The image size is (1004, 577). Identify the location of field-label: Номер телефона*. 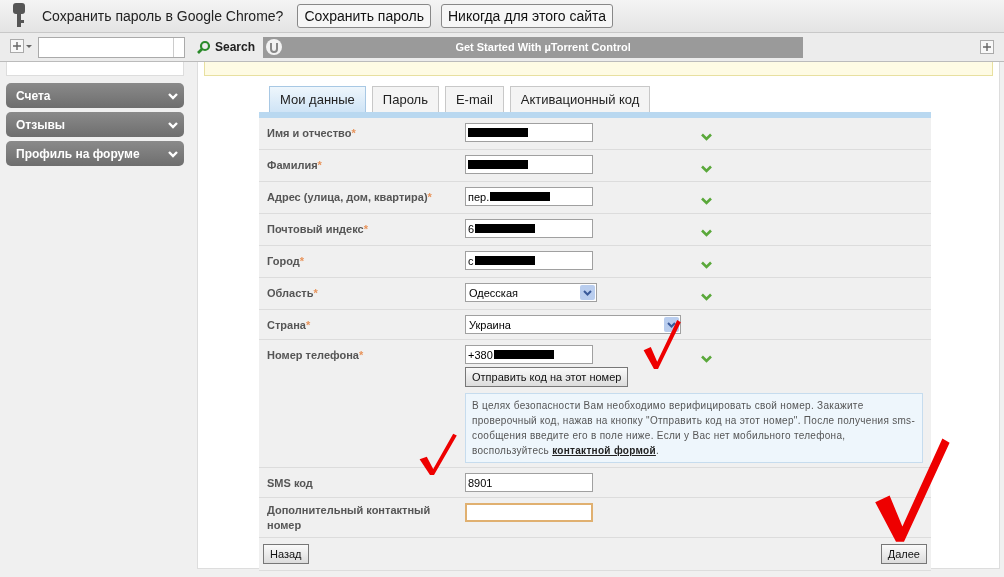
(315, 355).